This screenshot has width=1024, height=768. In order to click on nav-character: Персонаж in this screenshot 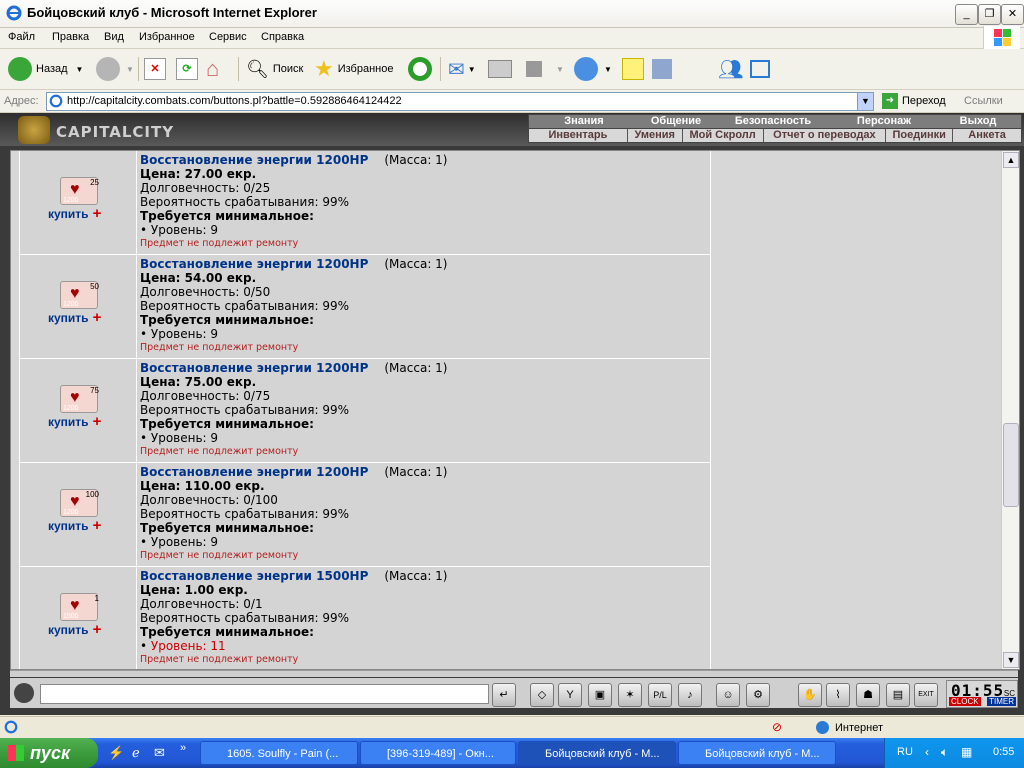, I will do `click(884, 122)`.